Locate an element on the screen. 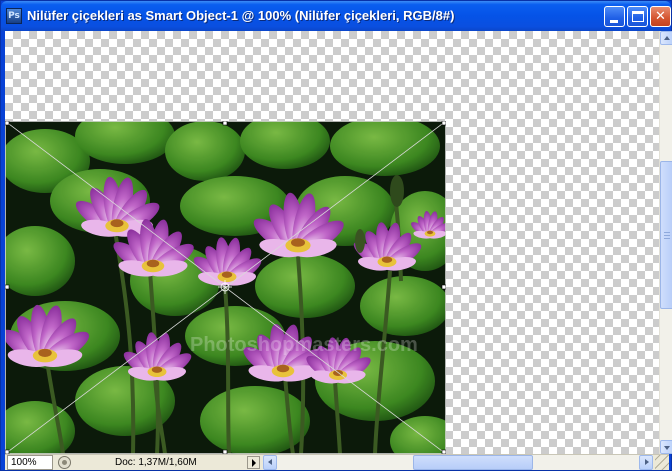  scroll-up-button is located at coordinates (666, 38).